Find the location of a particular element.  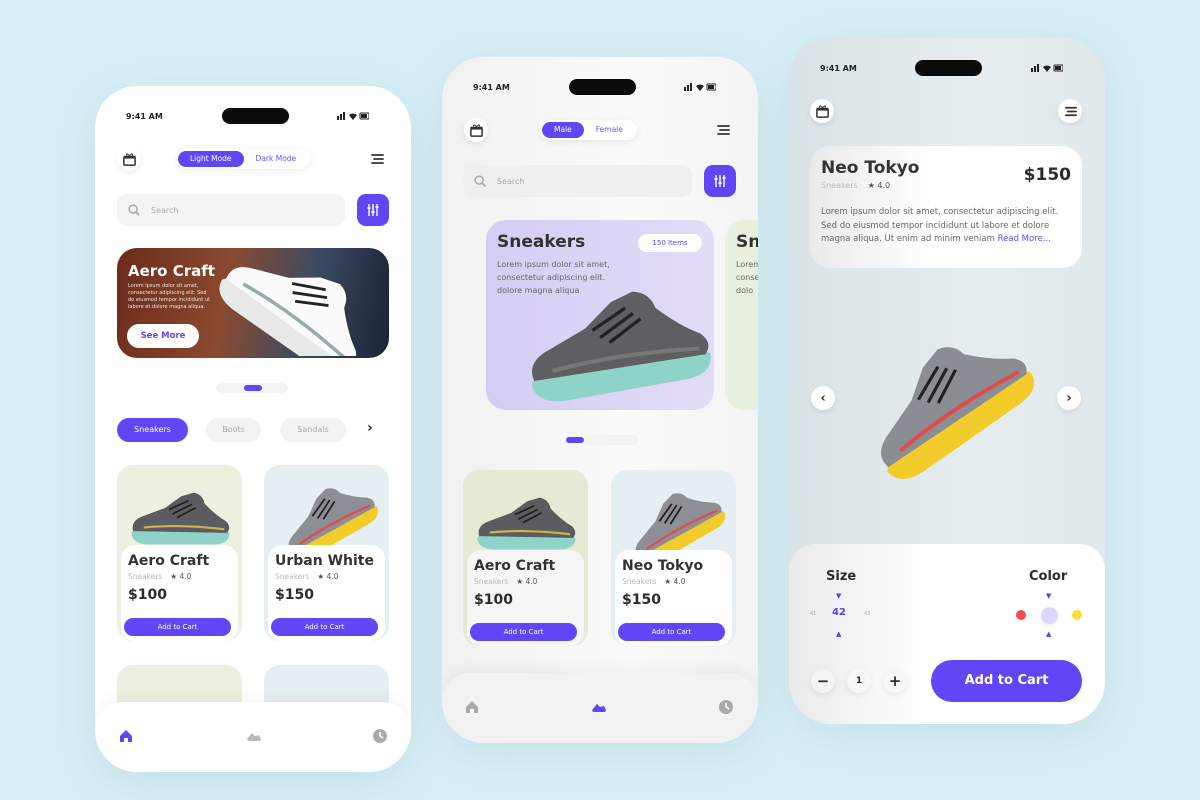

color-swatch-yellow is located at coordinates (1077, 615).